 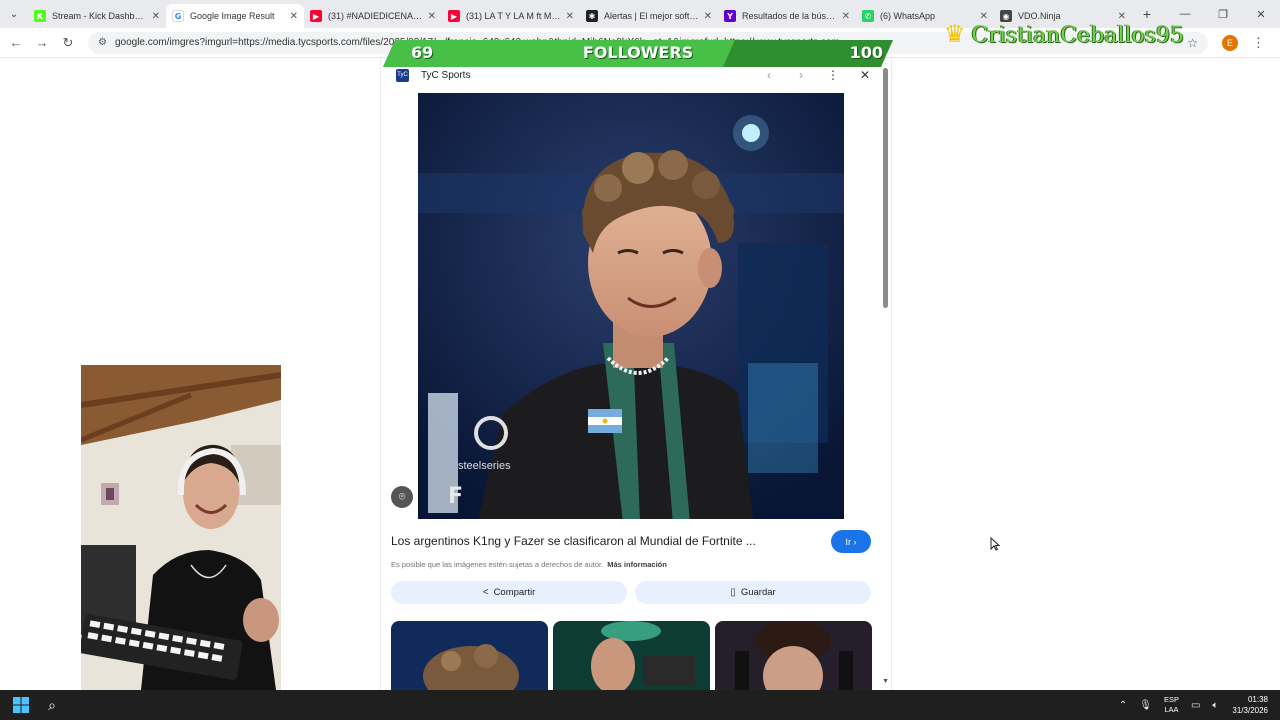 I want to click on browser-tab: G Google Image Result ✕, so click(x=235, y=16).